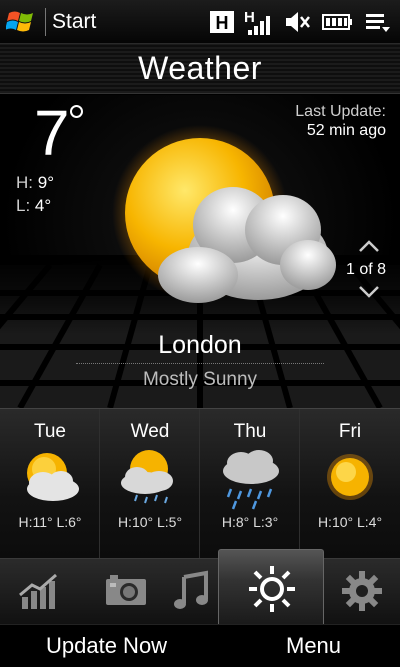 The width and height of the screenshot is (400, 667). I want to click on settings-tab, so click(363, 592).